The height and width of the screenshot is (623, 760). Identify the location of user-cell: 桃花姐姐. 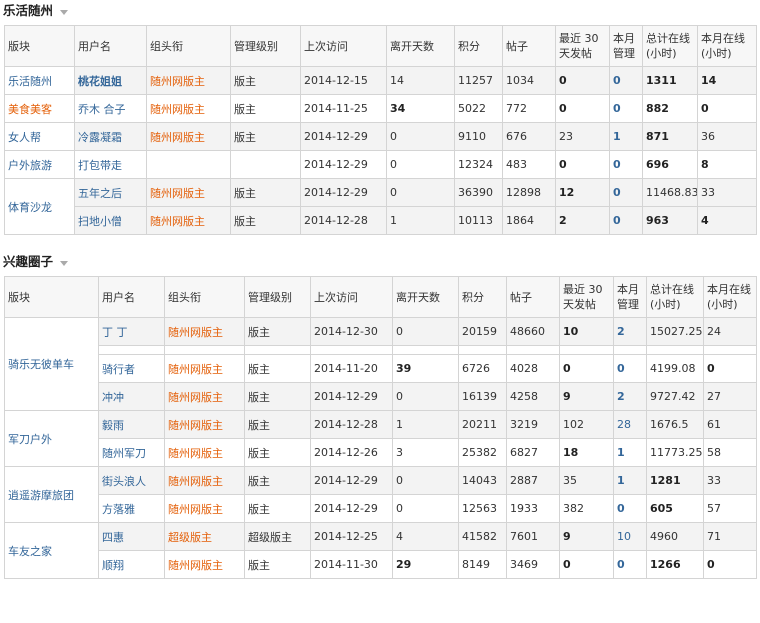
(110, 80).